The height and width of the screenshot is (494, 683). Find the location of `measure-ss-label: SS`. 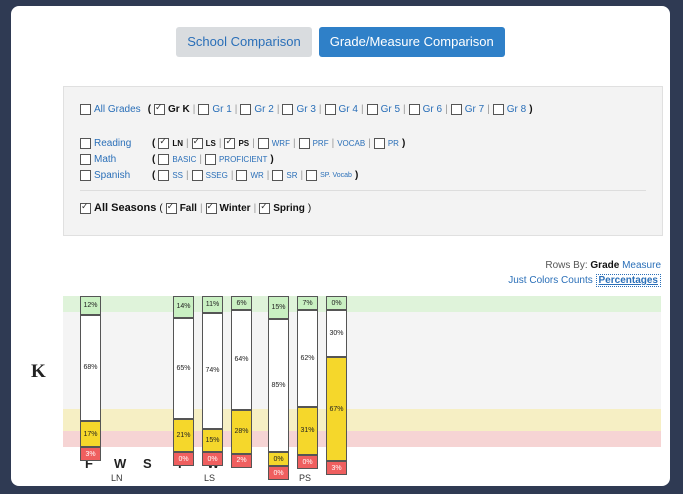

measure-ss-label: SS is located at coordinates (177, 175).